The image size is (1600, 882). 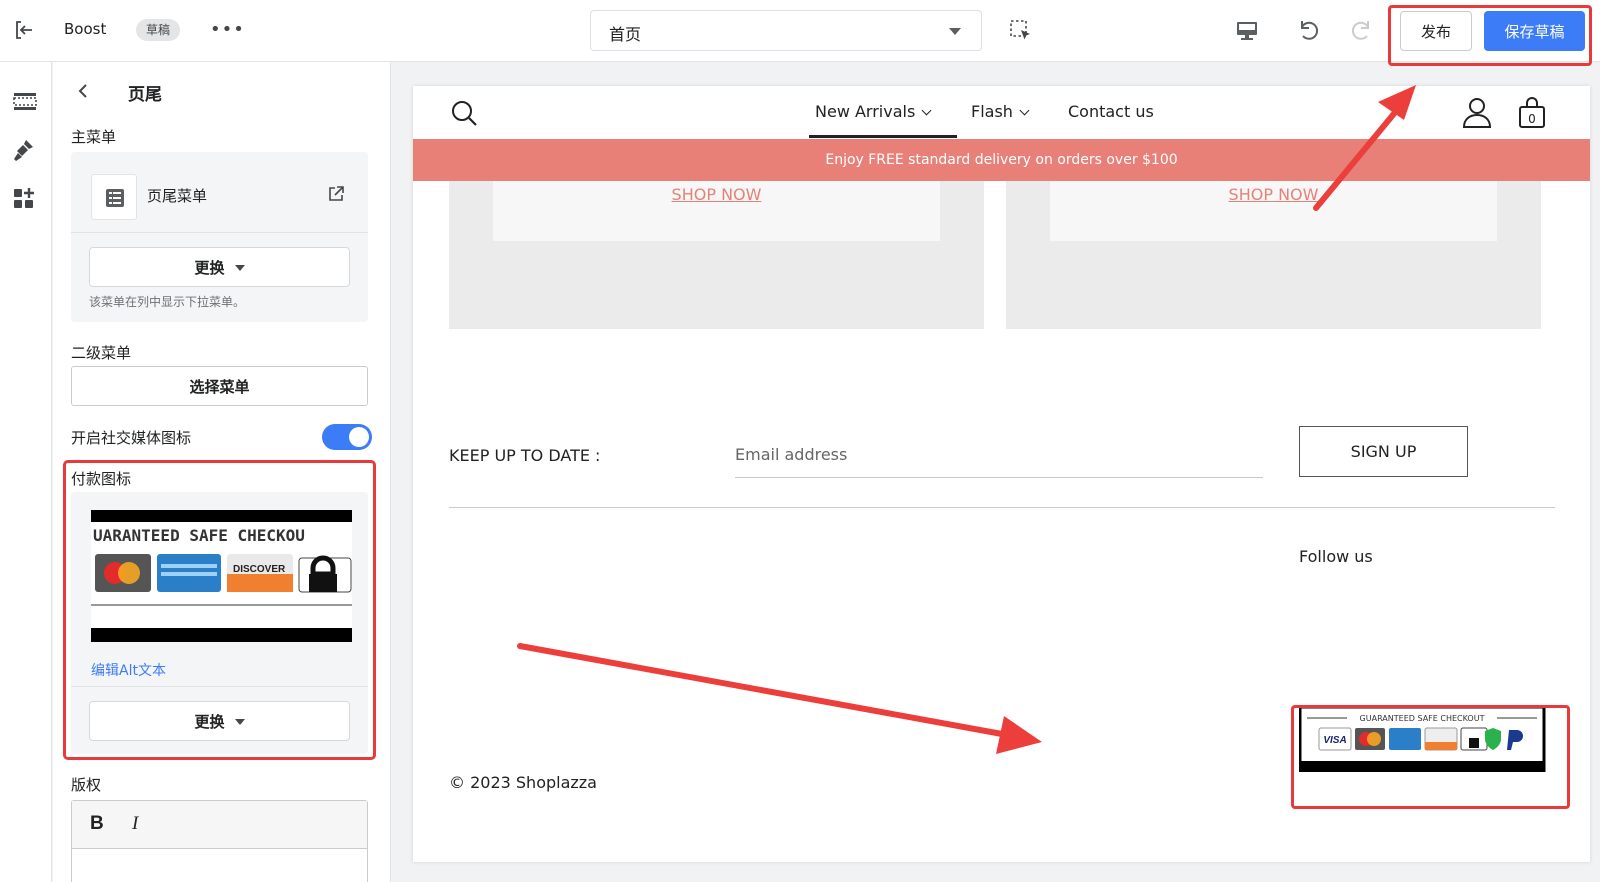 What do you see at coordinates (1002, 507) in the screenshot?
I see `footer-divider` at bounding box center [1002, 507].